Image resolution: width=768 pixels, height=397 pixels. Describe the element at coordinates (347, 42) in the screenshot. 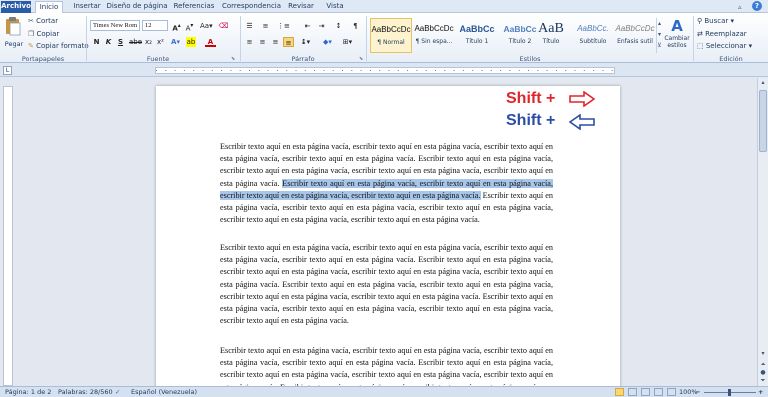

I see `borders-icon: ⊞▾` at that location.